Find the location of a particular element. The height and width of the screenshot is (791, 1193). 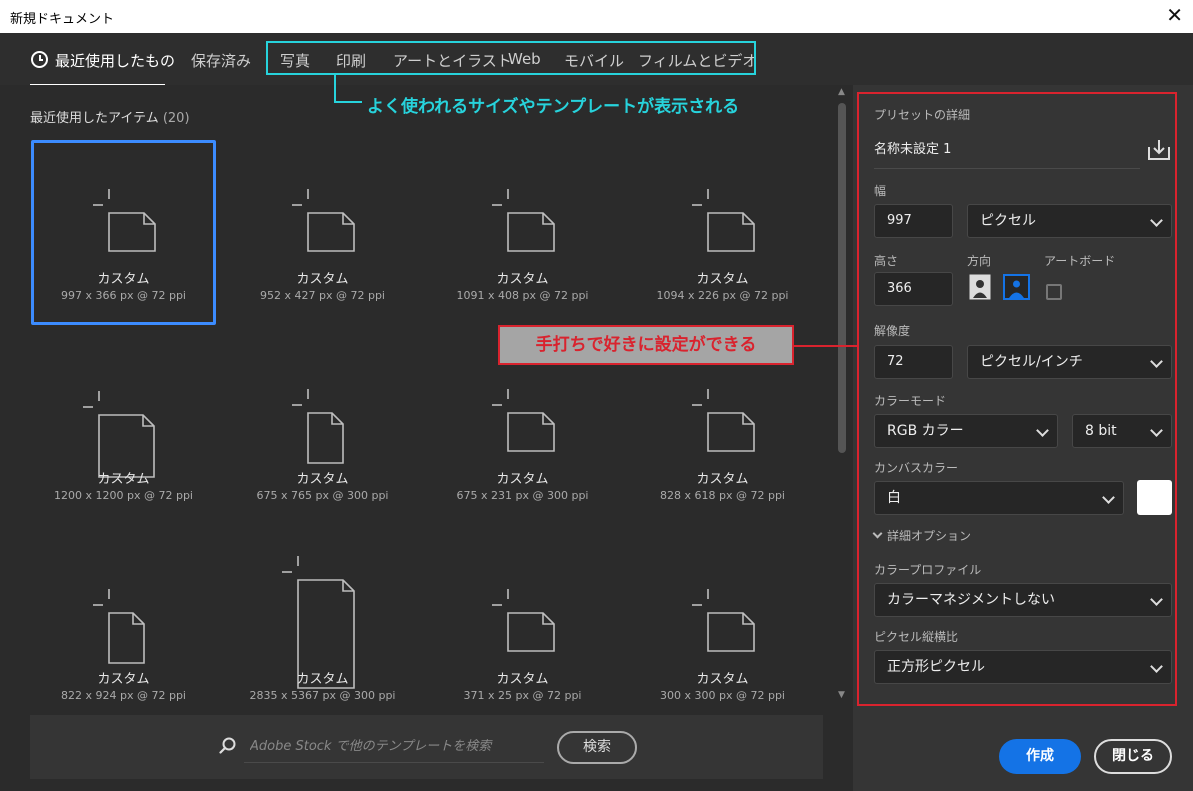

recent-item-dimensions: 1091 x 408 px @ 72 ppi is located at coordinates (522, 295).